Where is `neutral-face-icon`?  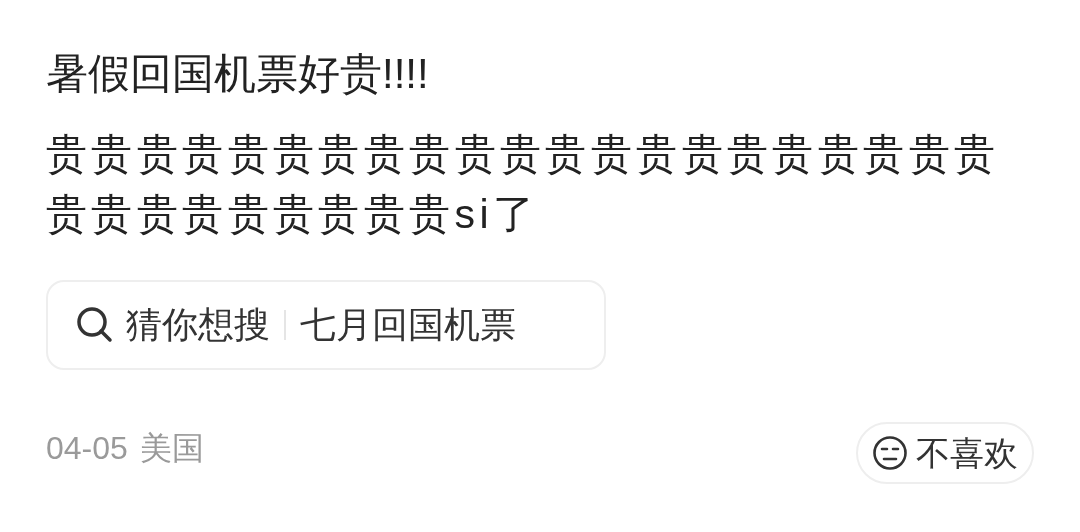
neutral-face-icon is located at coordinates (890, 453).